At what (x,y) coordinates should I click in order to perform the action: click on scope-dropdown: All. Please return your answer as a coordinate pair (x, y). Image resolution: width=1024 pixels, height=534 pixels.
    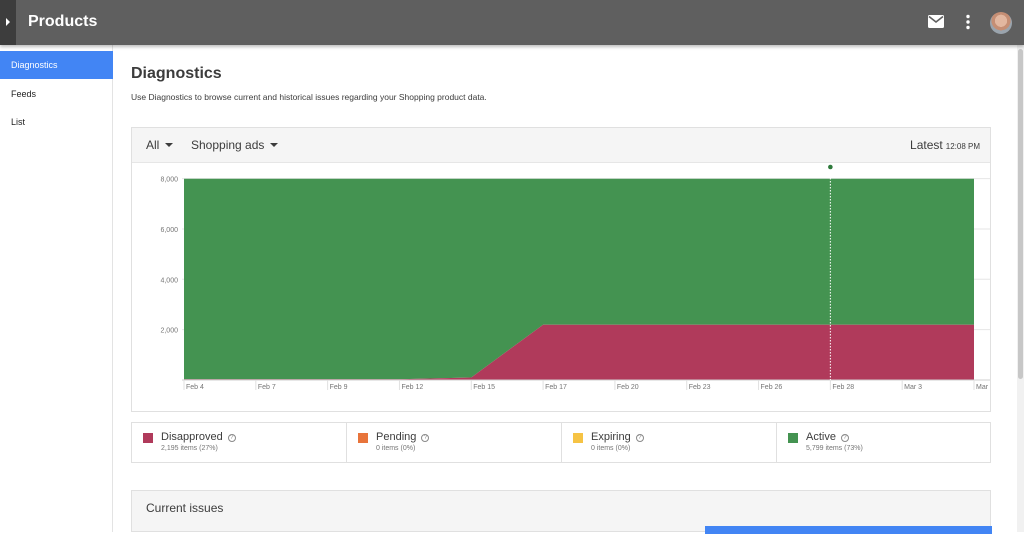
    Looking at the image, I should click on (160, 145).